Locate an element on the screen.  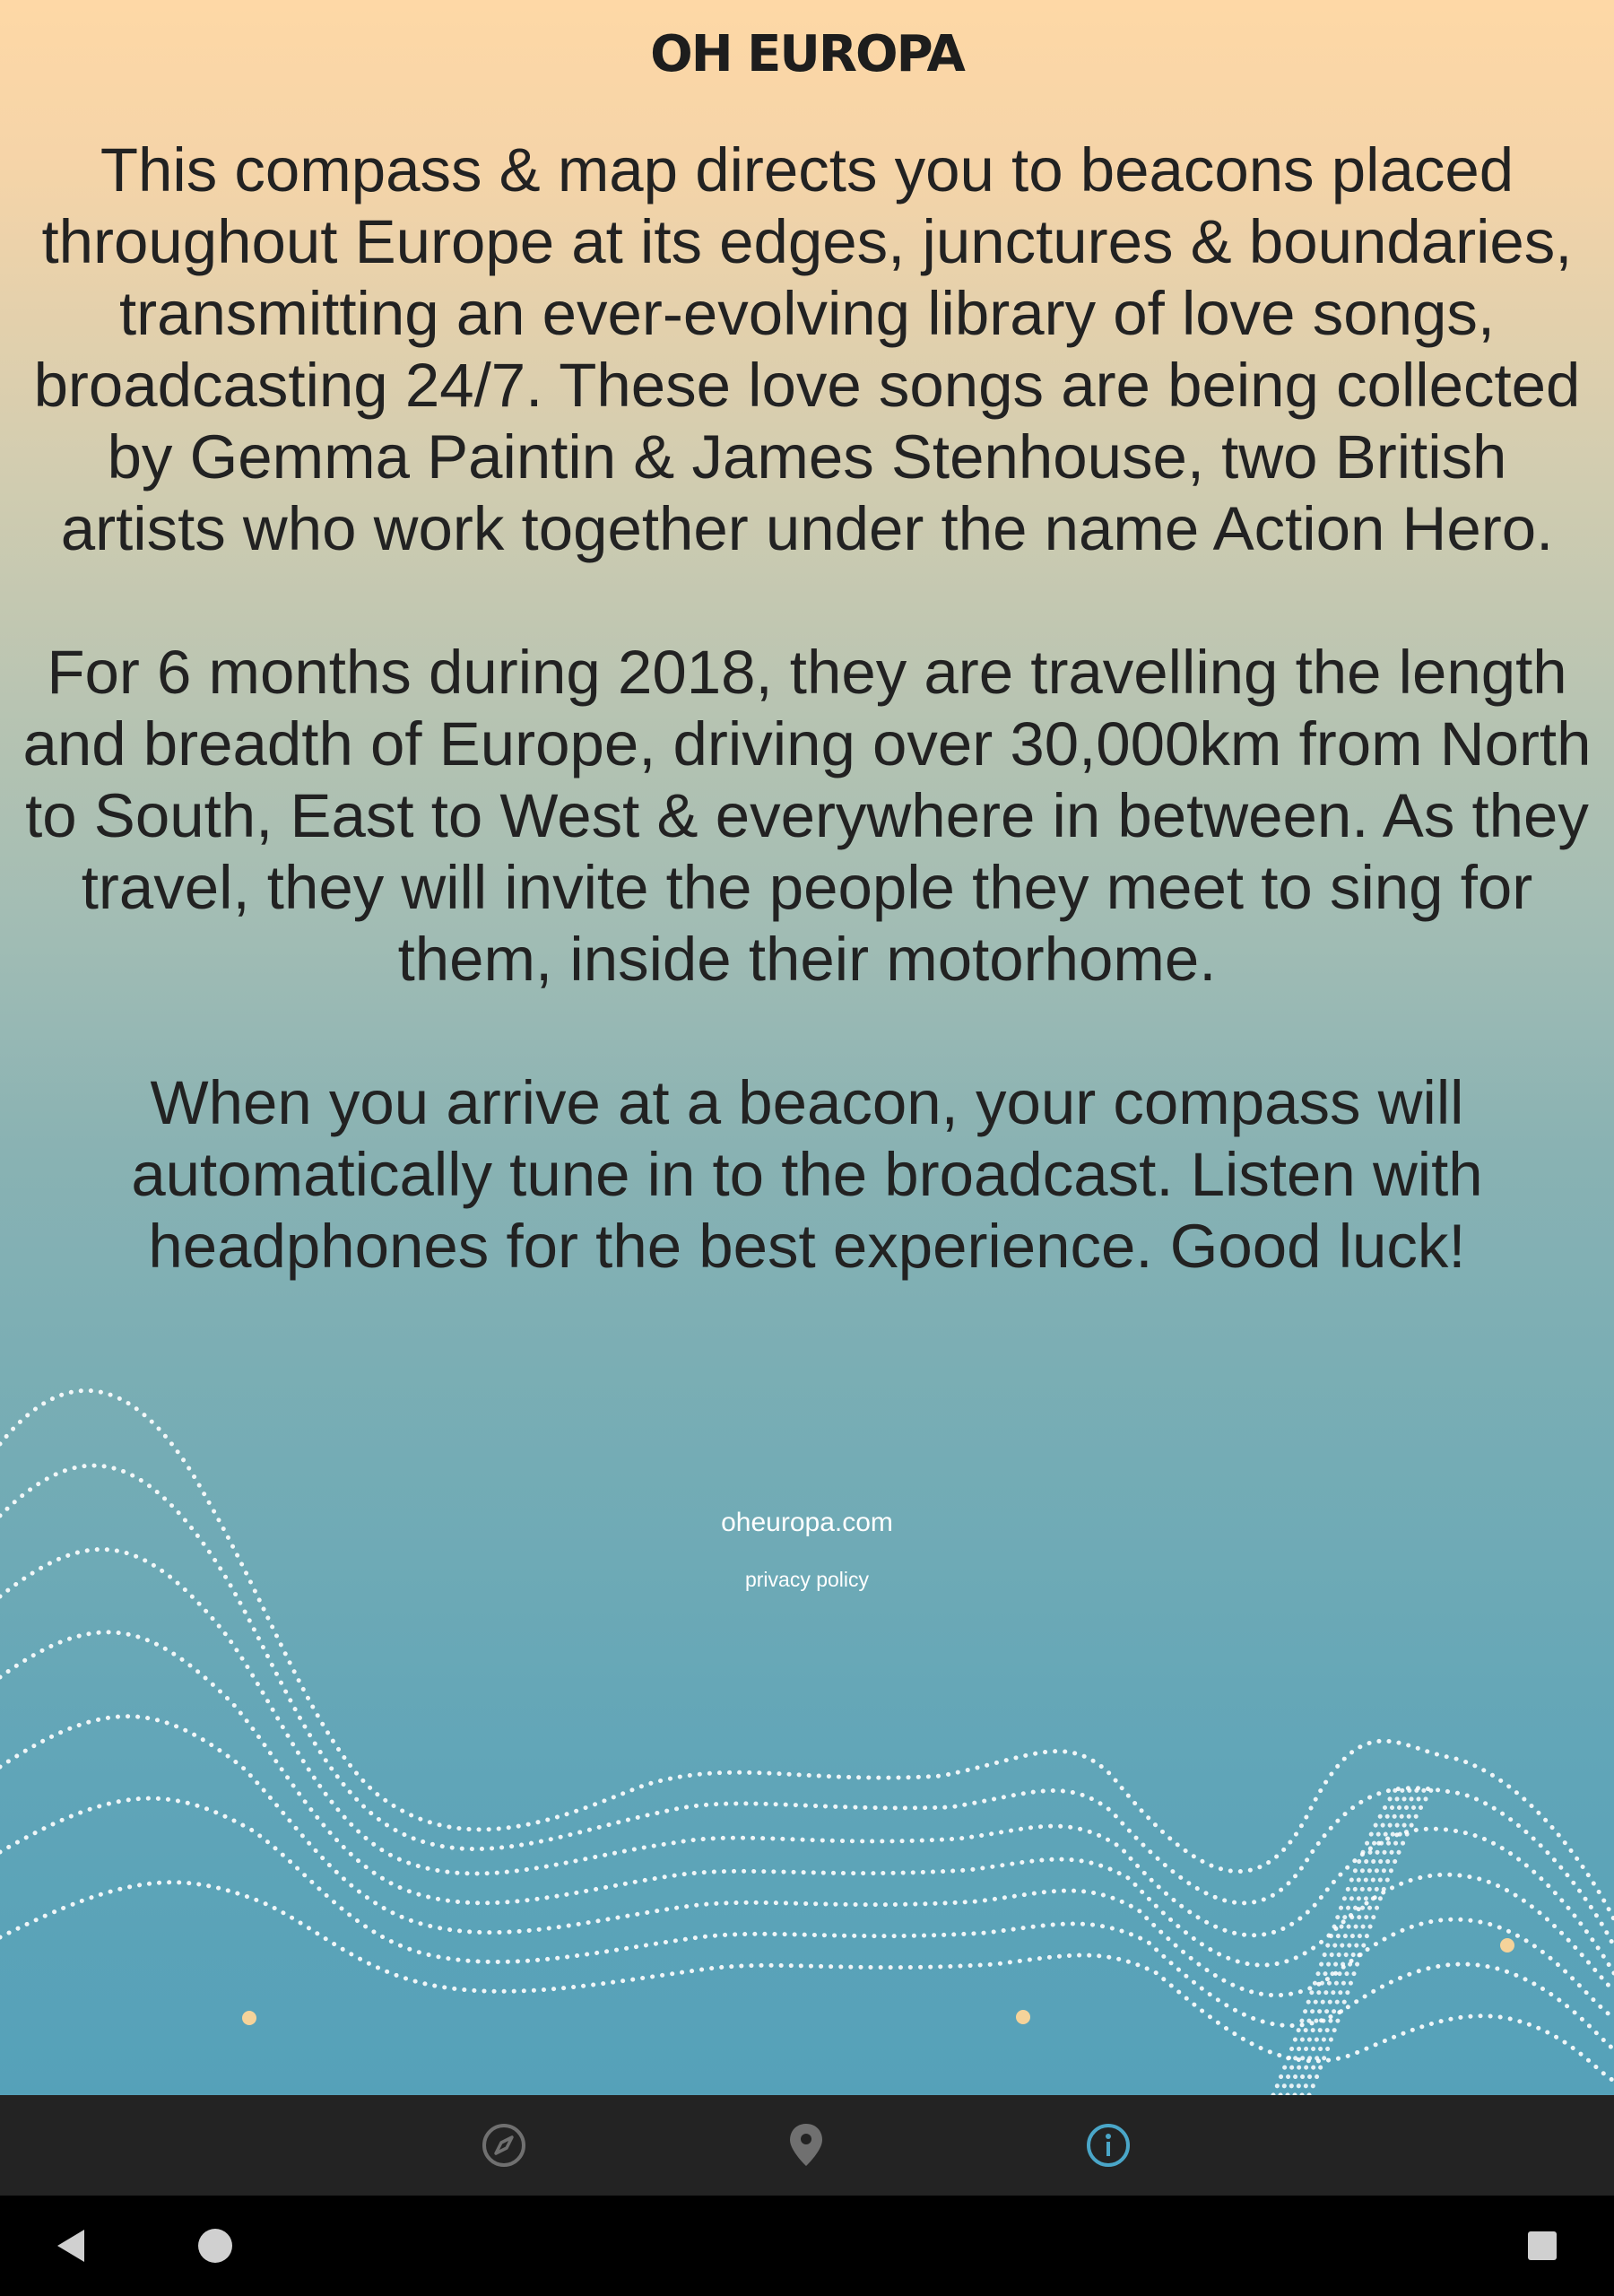
recents-icon is located at coordinates (1542, 2245).